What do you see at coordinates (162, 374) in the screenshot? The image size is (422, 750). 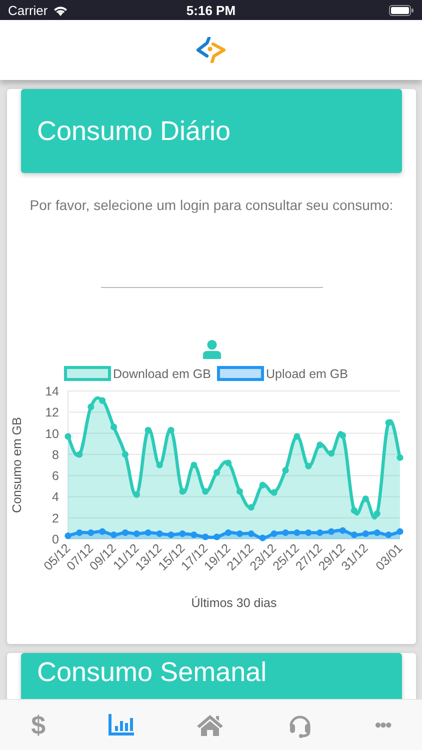 I see `legend-label: Download em GB` at bounding box center [162, 374].